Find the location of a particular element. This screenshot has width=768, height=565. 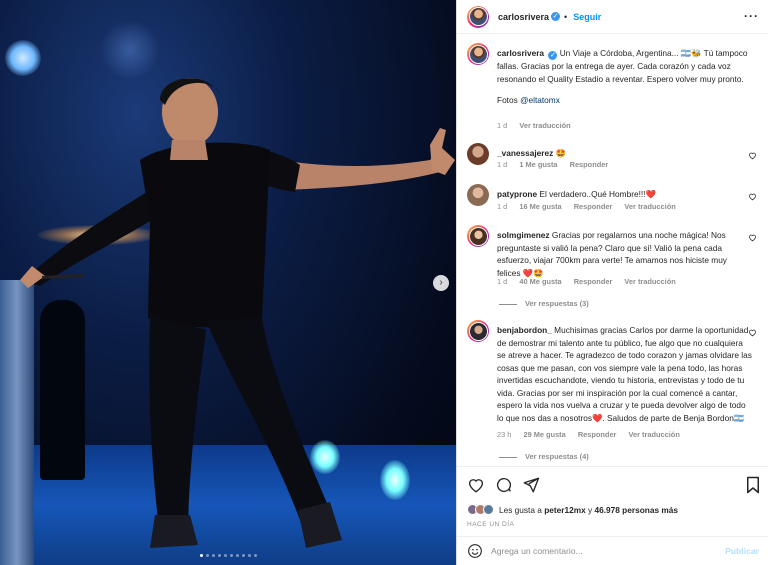

carousel-indicator is located at coordinates (228, 555).